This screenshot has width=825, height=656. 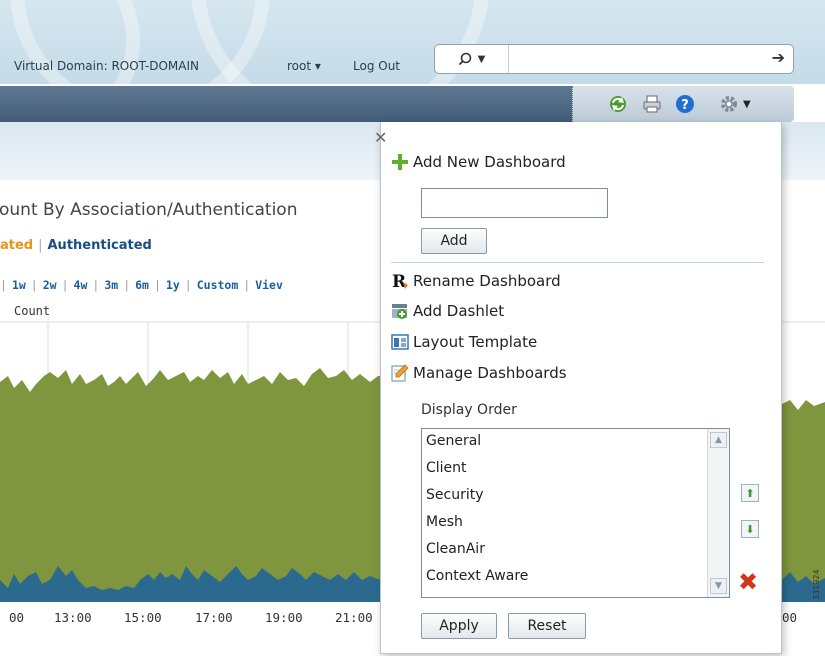 I want to click on arrow-up-icon: ⬆, so click(x=750, y=493).